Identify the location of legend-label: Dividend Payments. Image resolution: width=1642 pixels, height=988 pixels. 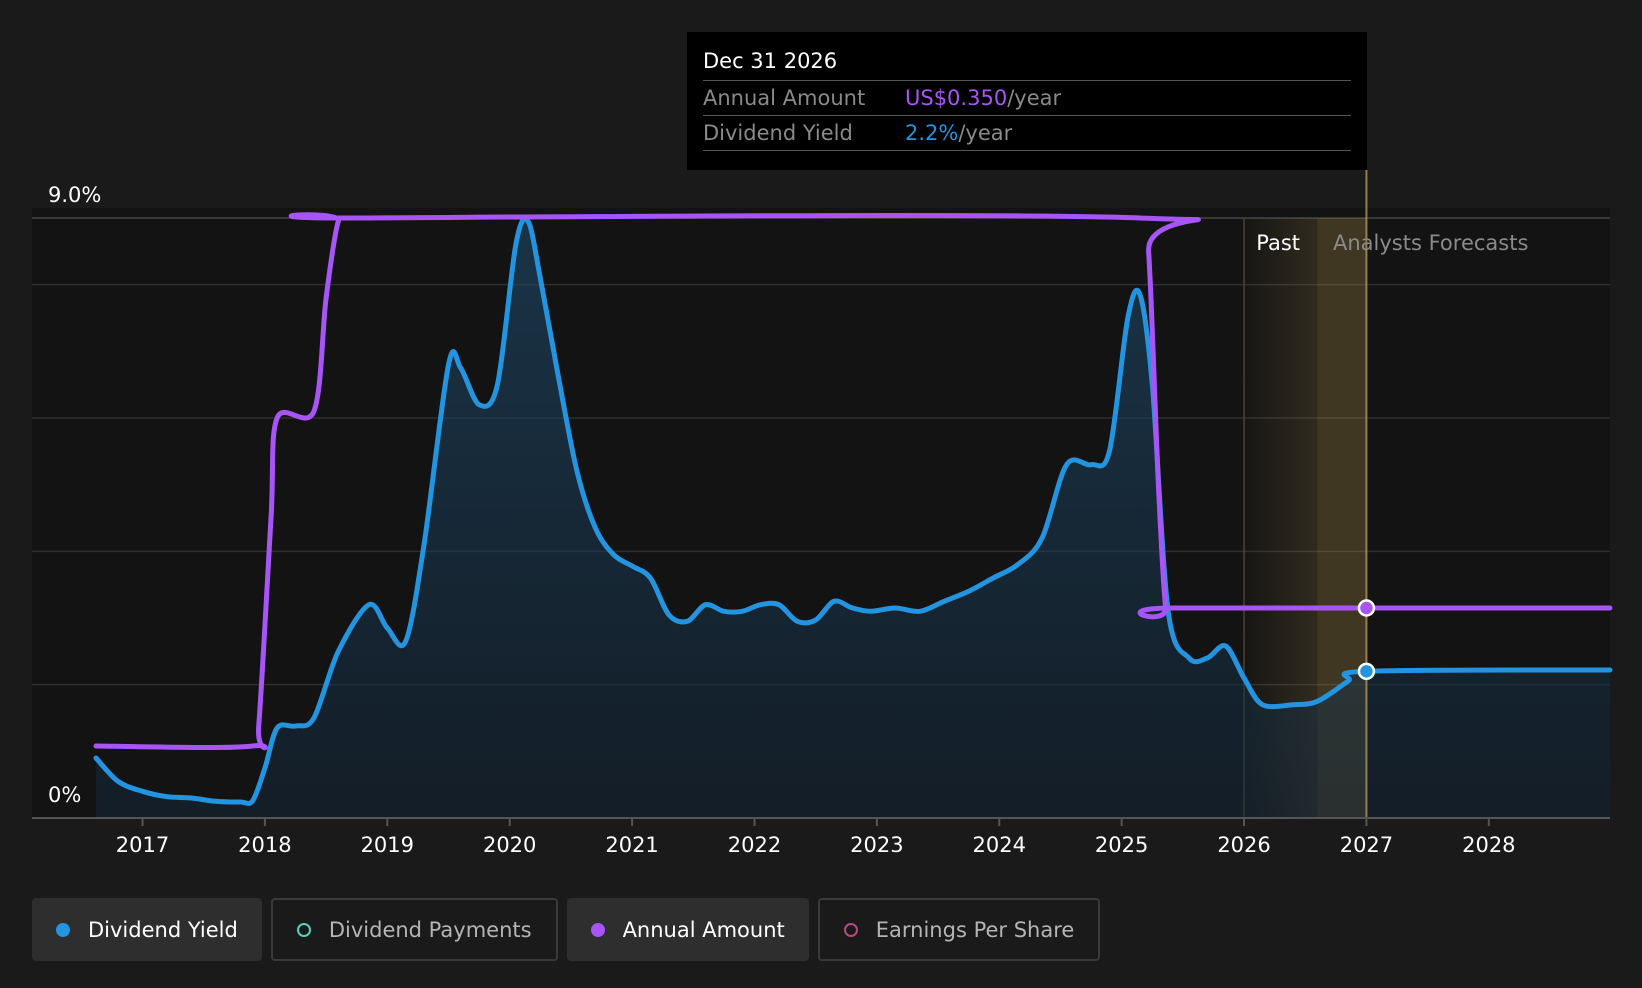
(430, 929).